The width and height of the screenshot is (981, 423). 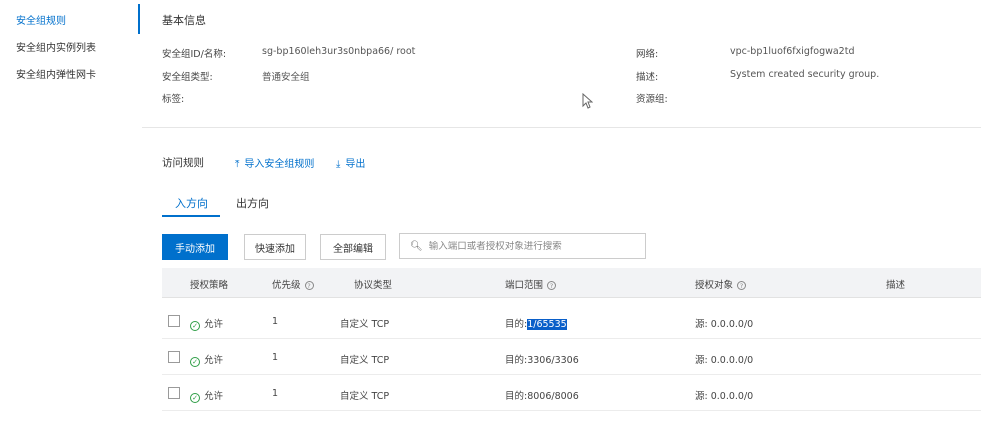 What do you see at coordinates (191, 216) in the screenshot?
I see `active-tab-indicator` at bounding box center [191, 216].